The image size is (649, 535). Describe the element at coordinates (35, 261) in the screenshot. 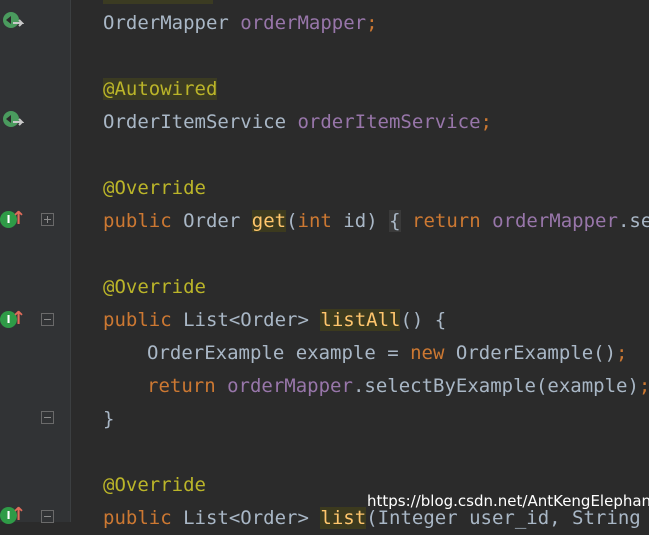

I see `editor-gutter` at that location.